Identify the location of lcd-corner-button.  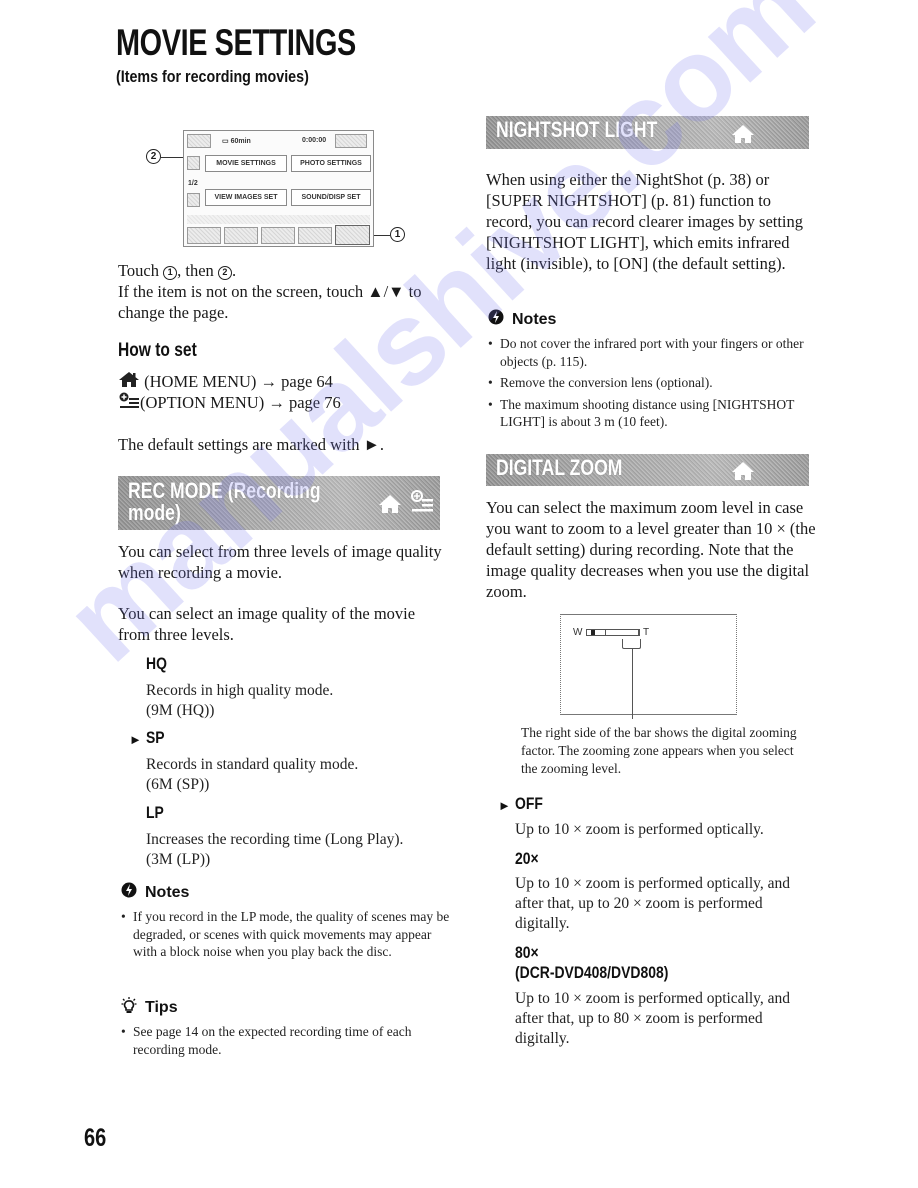
(199, 141).